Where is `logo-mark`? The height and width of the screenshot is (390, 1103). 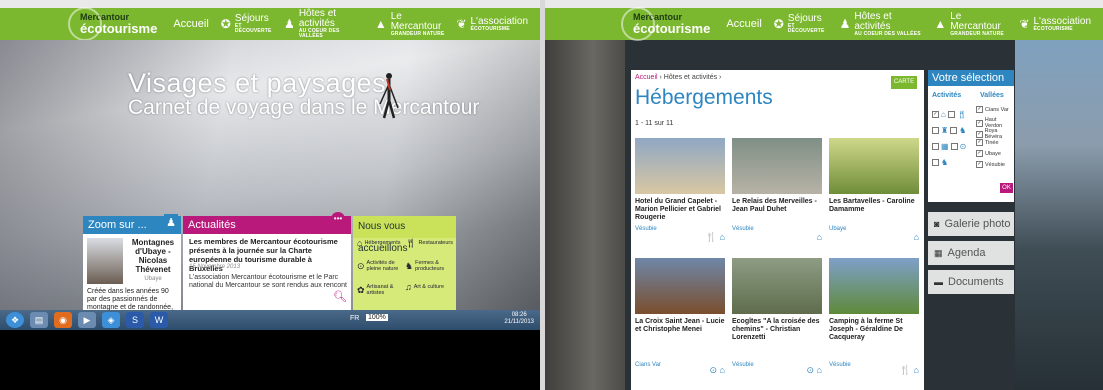
logo-mark is located at coordinates (85, 24).